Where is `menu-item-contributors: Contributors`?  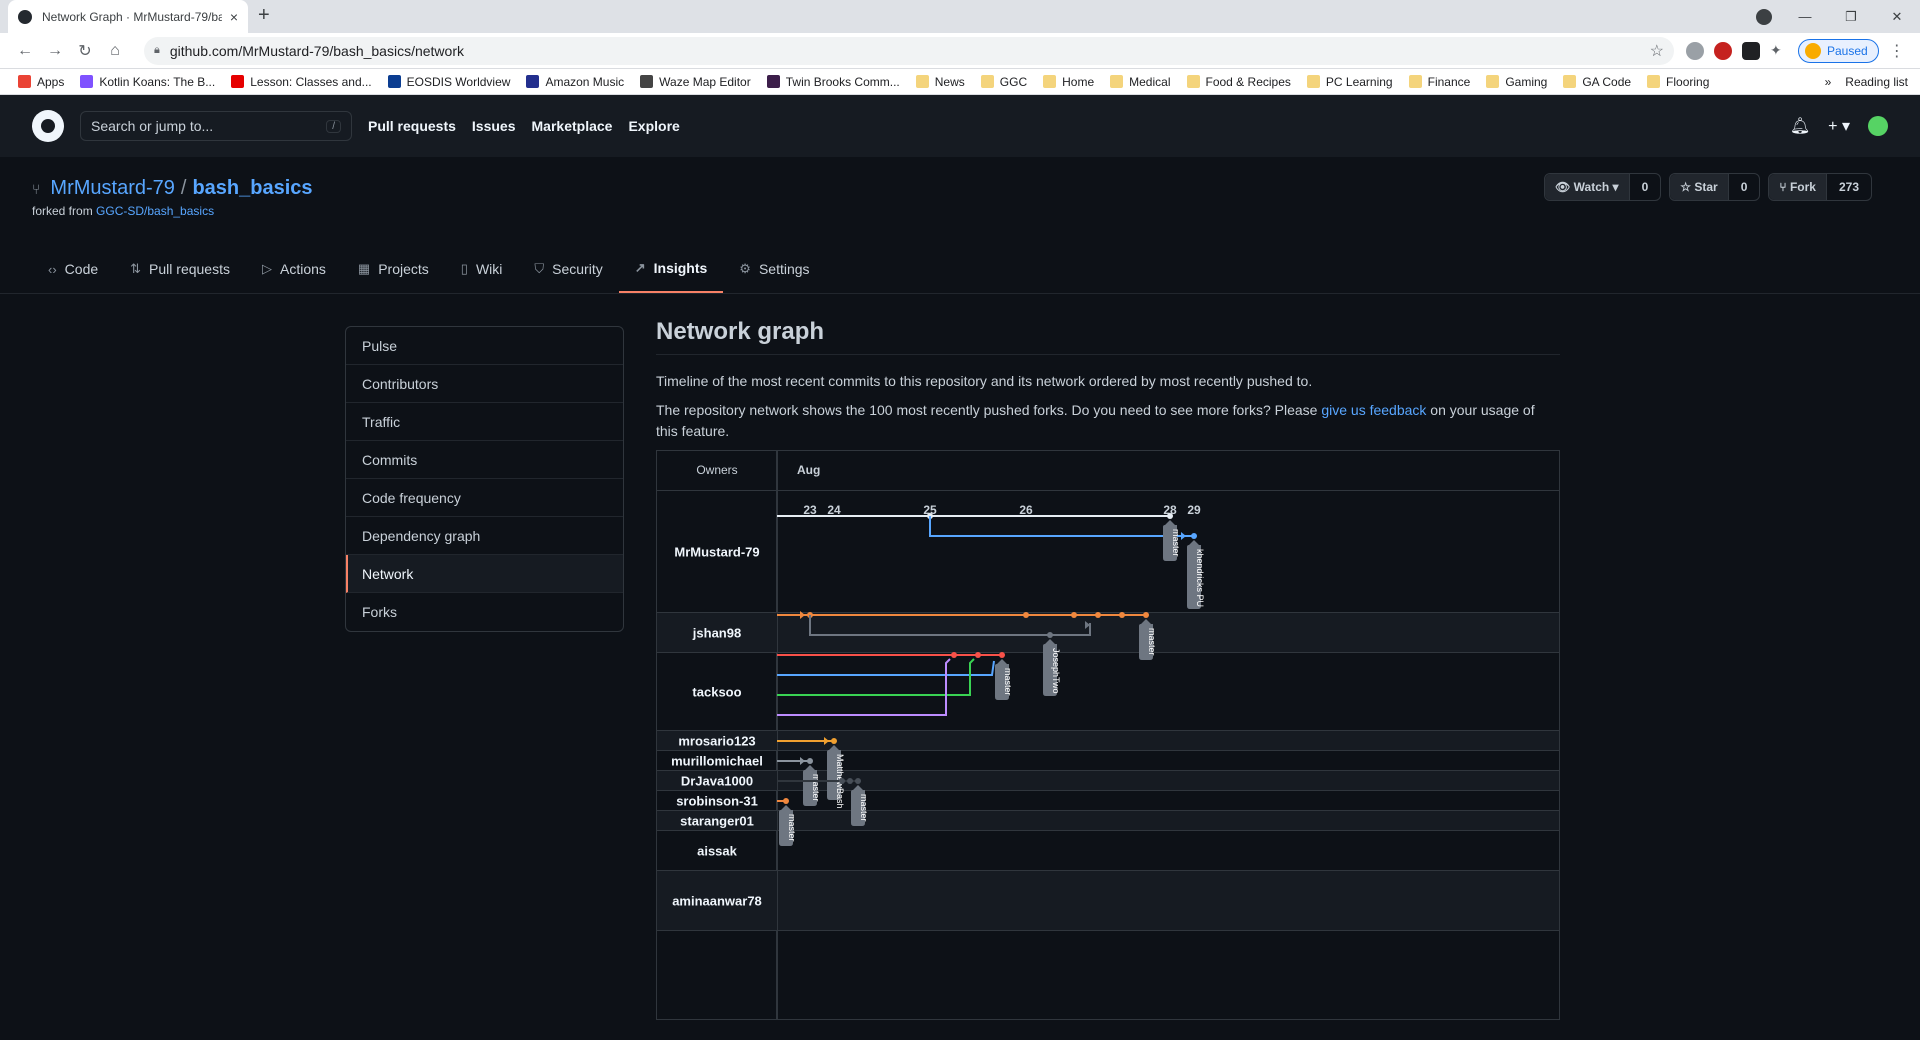 menu-item-contributors: Contributors is located at coordinates (484, 384).